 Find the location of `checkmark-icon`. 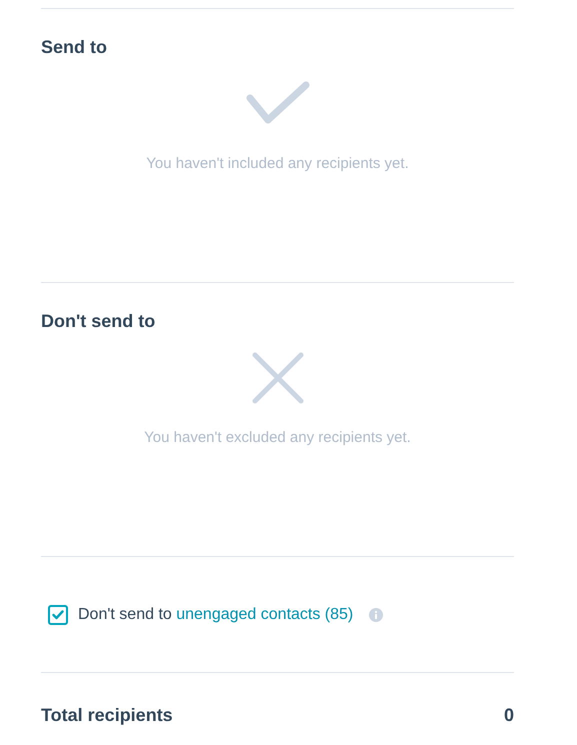

checkmark-icon is located at coordinates (58, 615).